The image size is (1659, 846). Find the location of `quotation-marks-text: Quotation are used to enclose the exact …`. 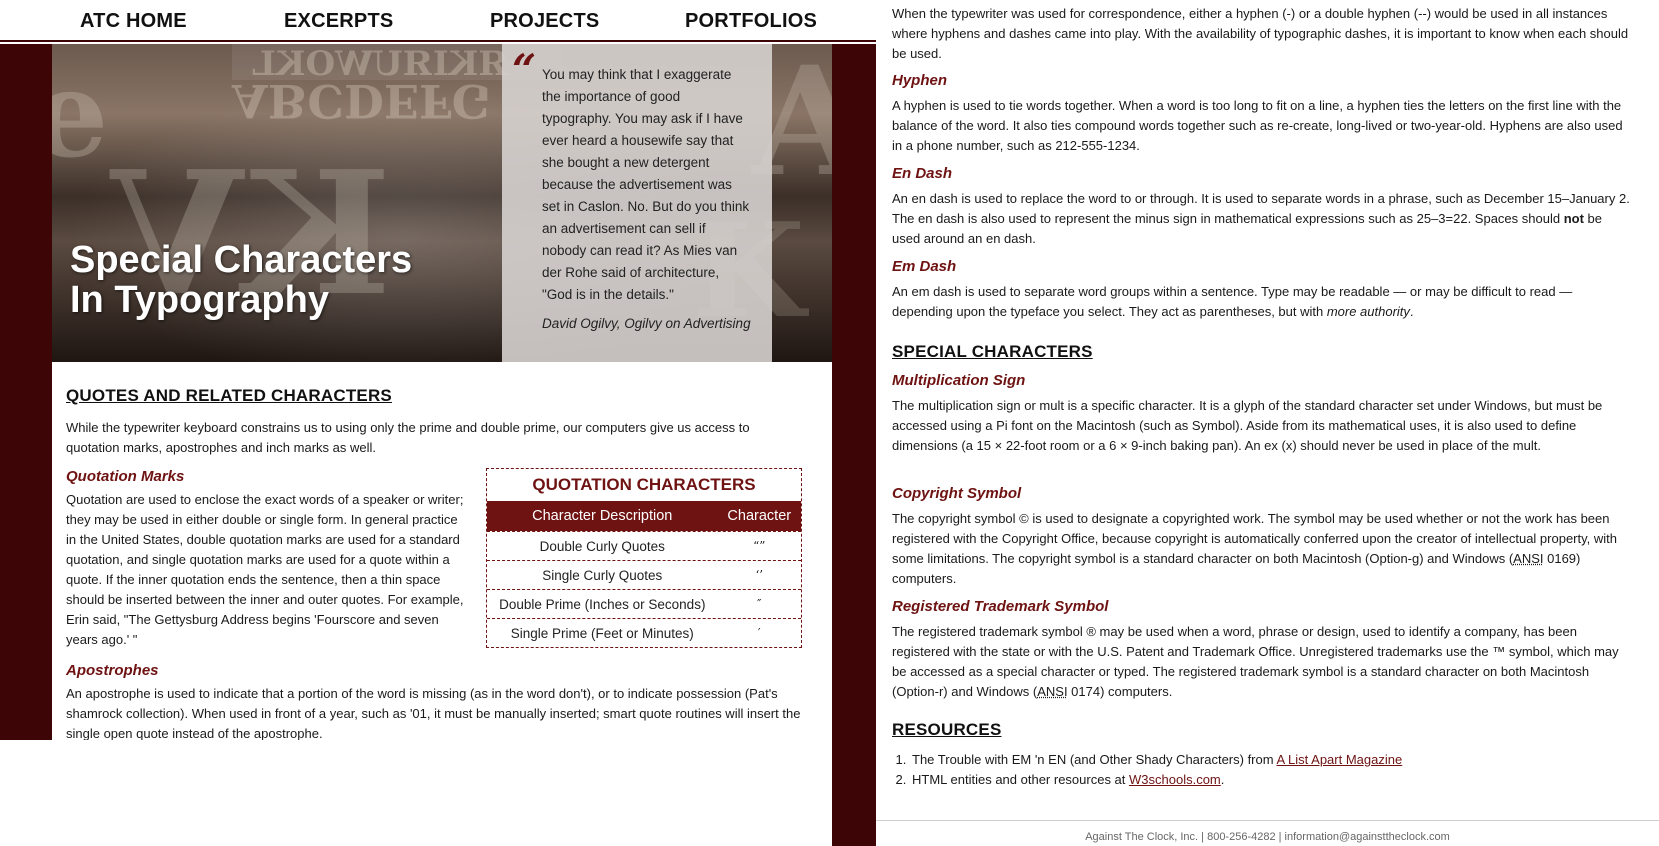

quotation-marks-text: Quotation are used to enclose the exact … is located at coordinates (265, 569).